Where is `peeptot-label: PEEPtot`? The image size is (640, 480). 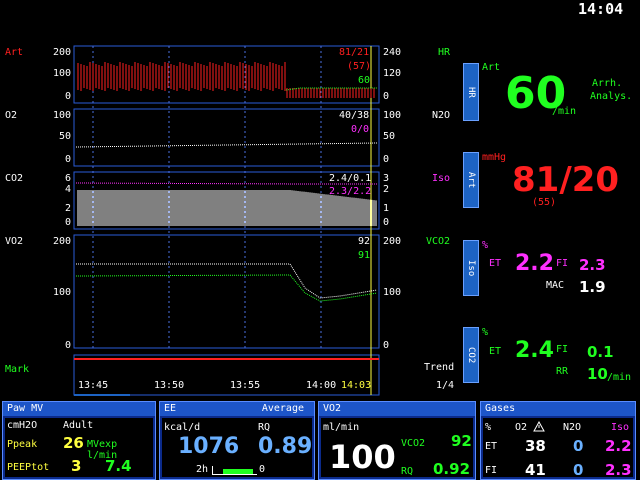
peeptot-label: PEEPtot is located at coordinates (28, 467).